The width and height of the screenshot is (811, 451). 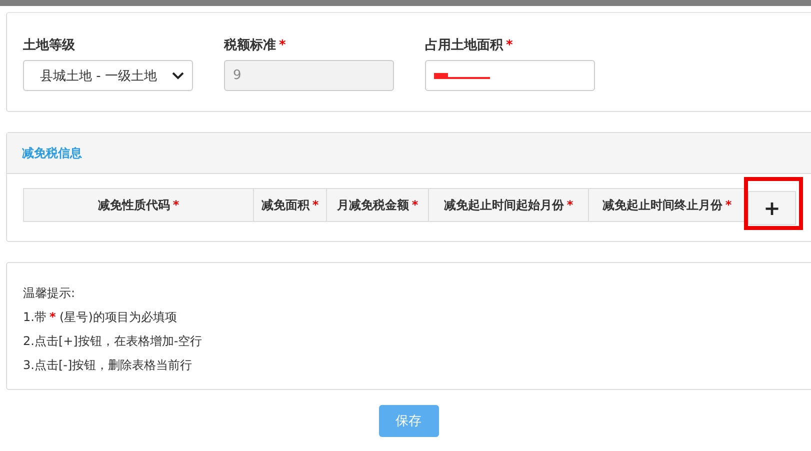 What do you see at coordinates (138, 205) in the screenshot?
I see `column-header: 减免性质代码 *` at bounding box center [138, 205].